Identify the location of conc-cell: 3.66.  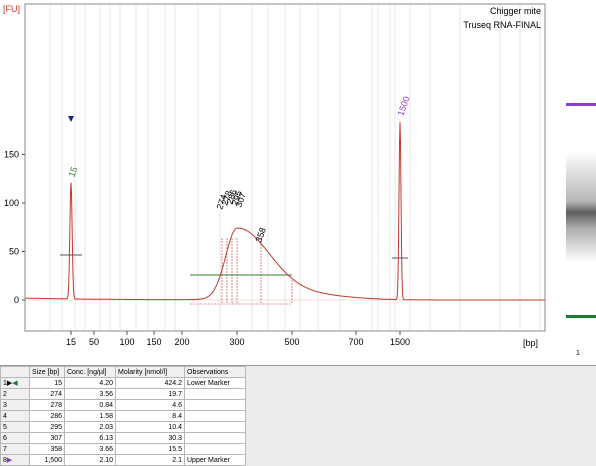
(90, 449).